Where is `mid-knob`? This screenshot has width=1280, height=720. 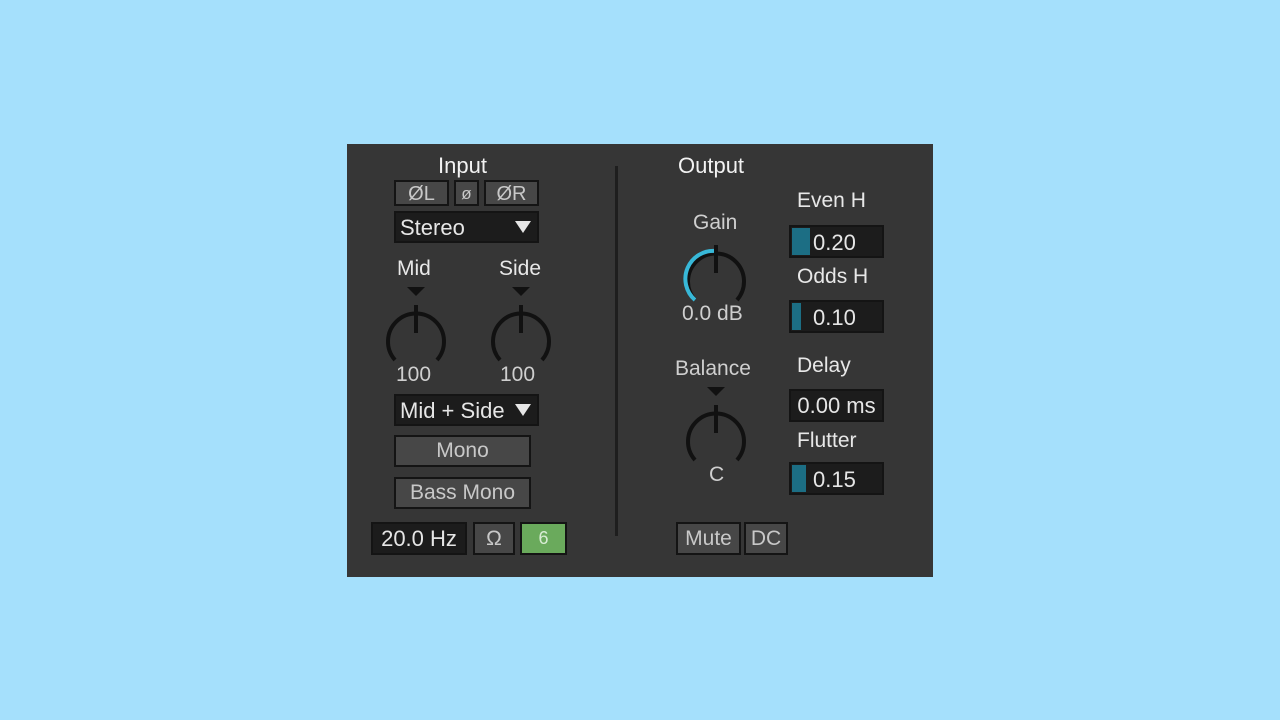 mid-knob is located at coordinates (416, 325).